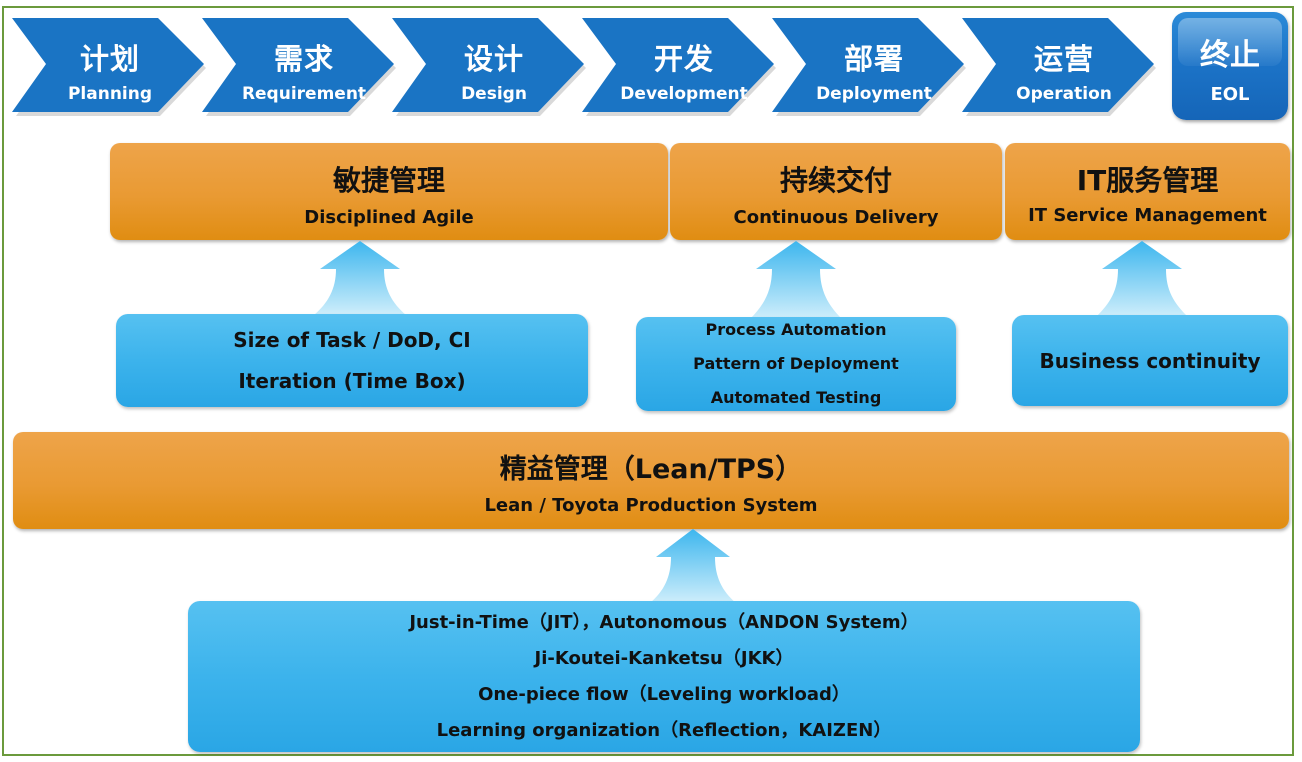  Describe the element at coordinates (651, 505) in the screenshot. I see `foundation-en: Lean / Toyota Production System` at that location.